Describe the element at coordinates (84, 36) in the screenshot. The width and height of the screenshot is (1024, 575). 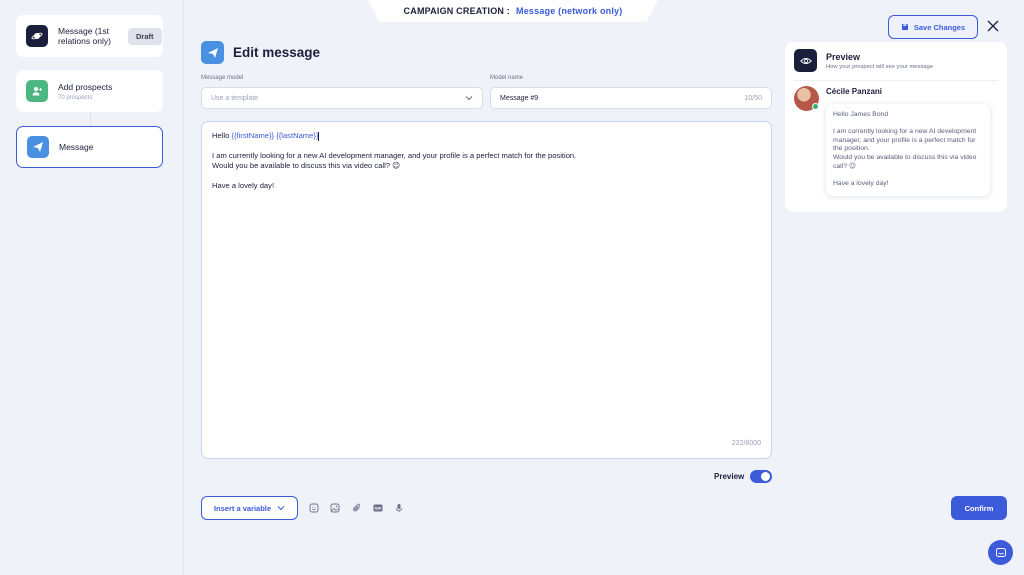
I see `step-title: Message (1st relations only)` at that location.